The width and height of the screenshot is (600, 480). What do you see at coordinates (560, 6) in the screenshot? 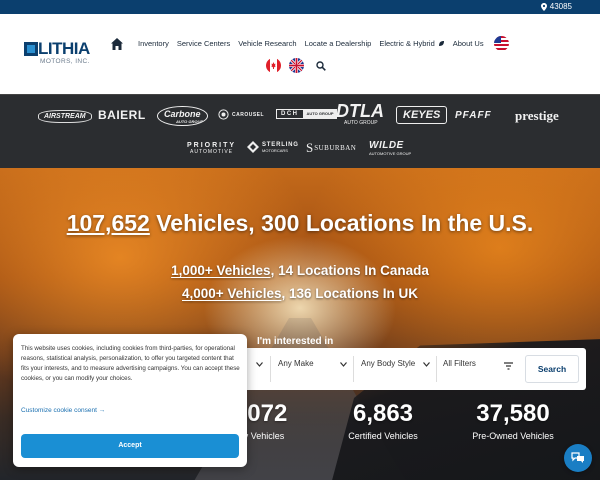
I see `zip-code: 43085` at bounding box center [560, 6].